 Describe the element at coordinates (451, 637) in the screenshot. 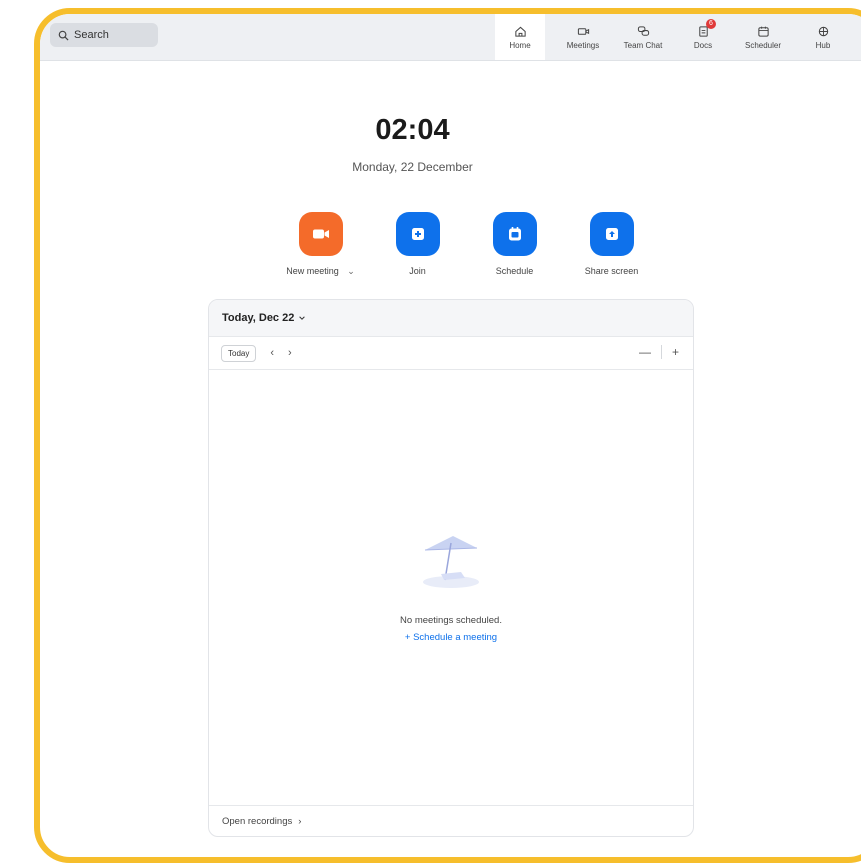

I see `schedule-meeting-link: + Schedule a meeting` at that location.